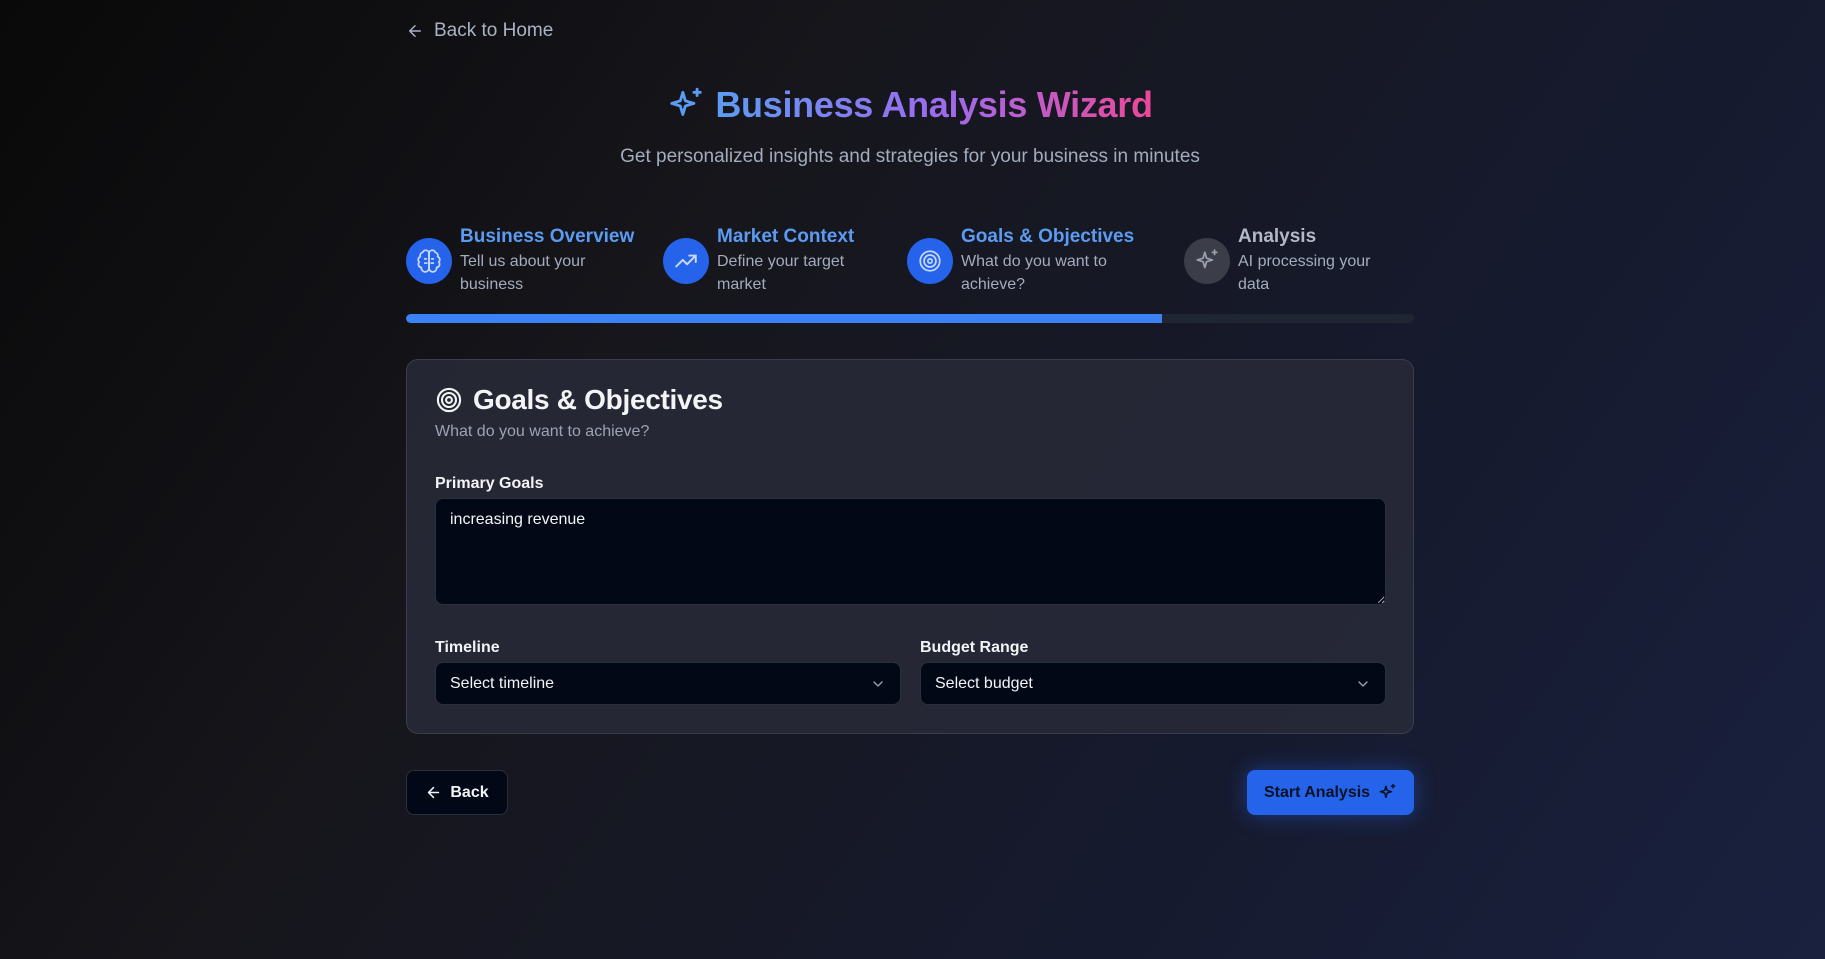  Describe the element at coordinates (781, 261) in the screenshot. I see `step-desc-line1: Define your target` at that location.